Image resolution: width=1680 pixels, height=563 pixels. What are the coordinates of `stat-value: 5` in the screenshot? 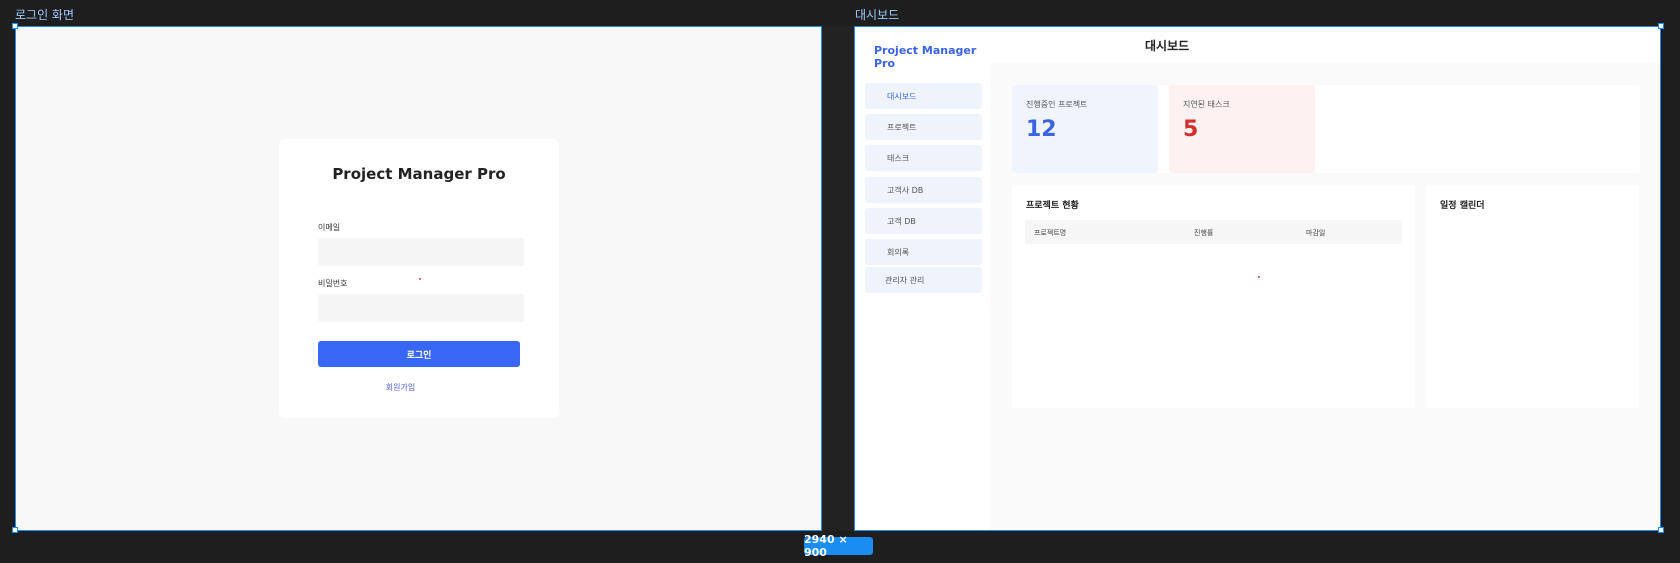 It's located at (1191, 129).